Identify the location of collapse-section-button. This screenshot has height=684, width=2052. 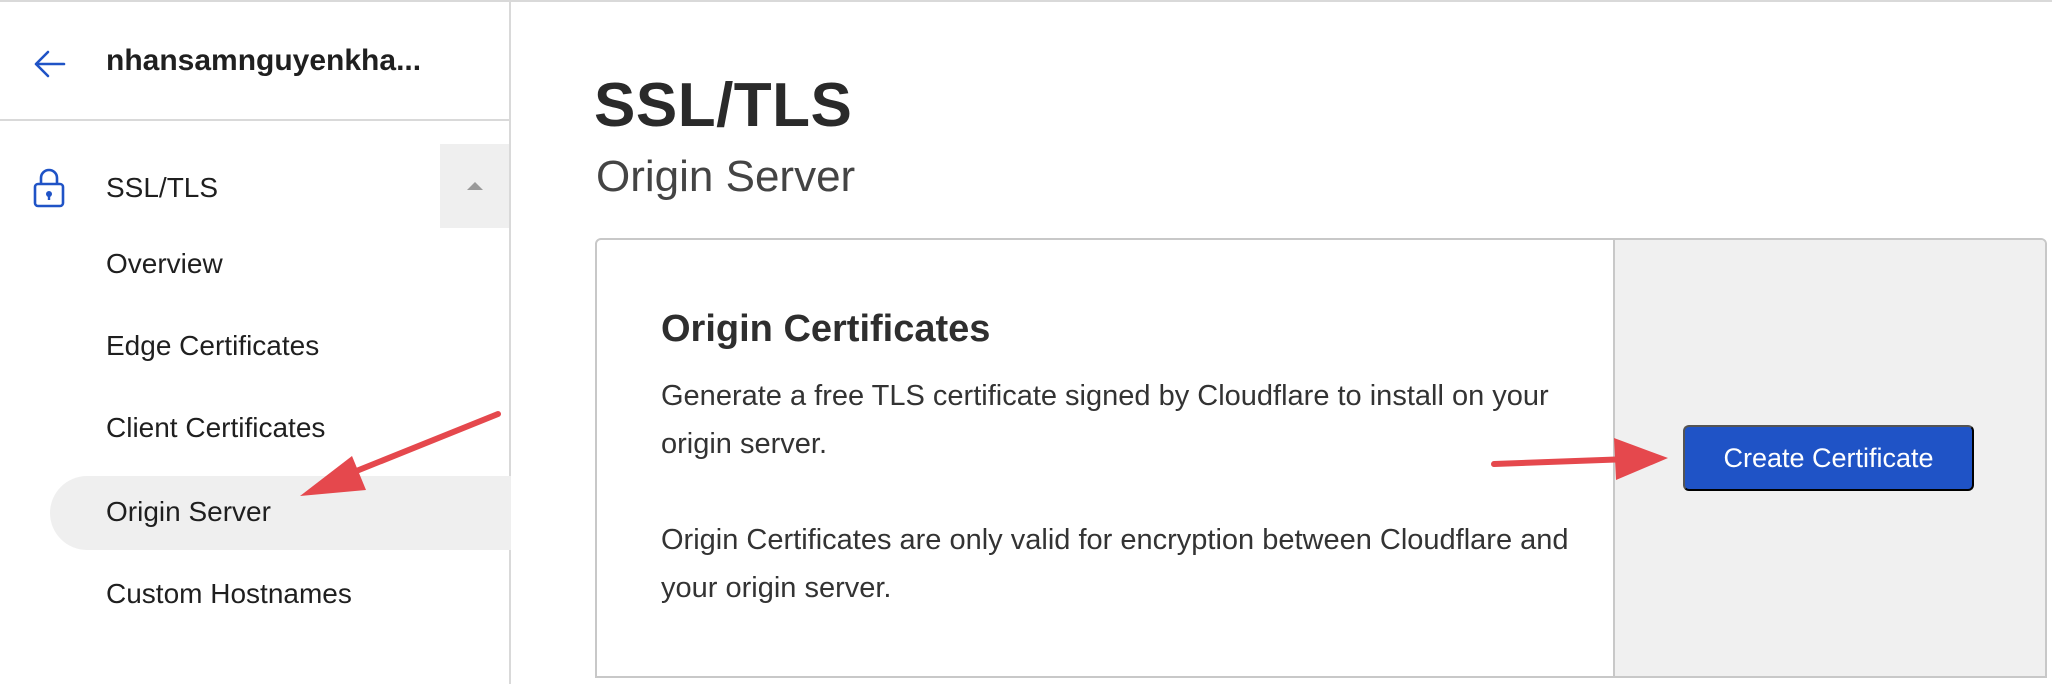
(474, 186).